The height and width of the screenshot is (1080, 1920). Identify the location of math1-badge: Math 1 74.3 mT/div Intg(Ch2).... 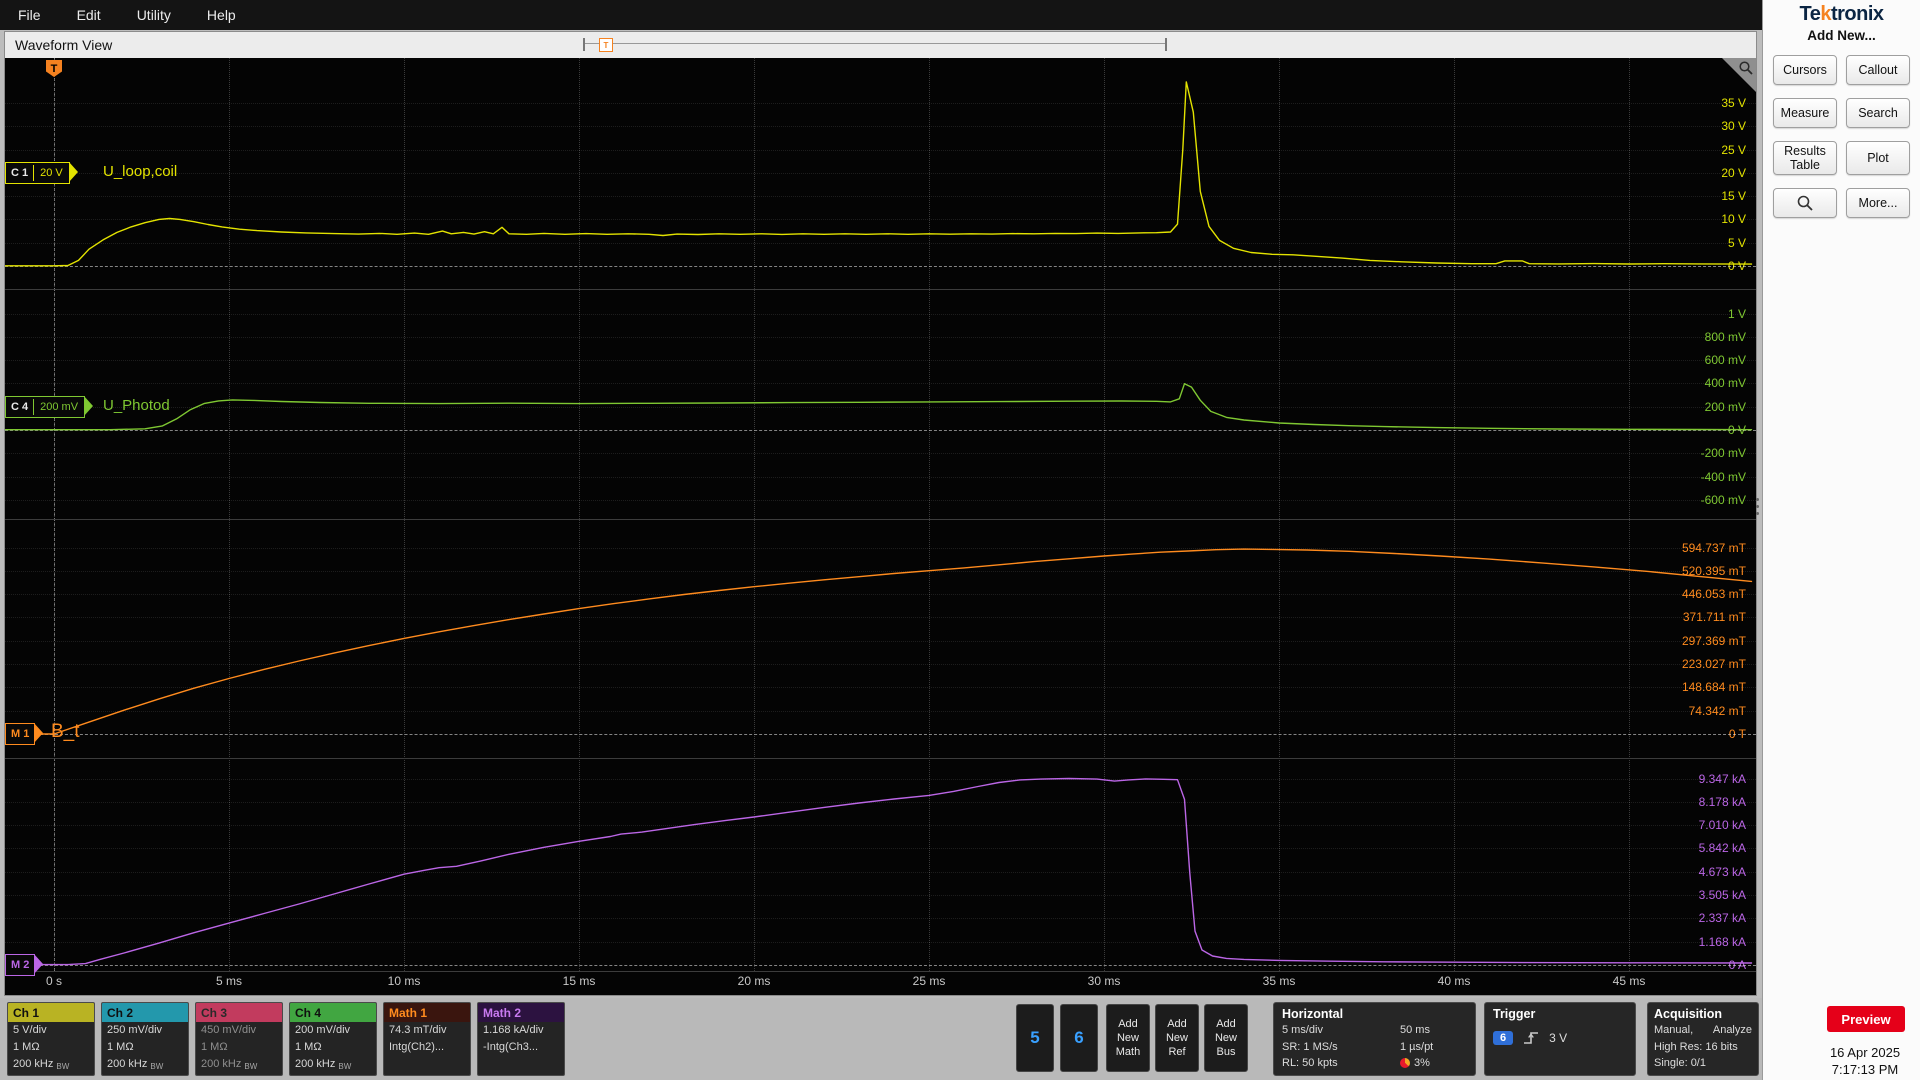
(427, 1039).